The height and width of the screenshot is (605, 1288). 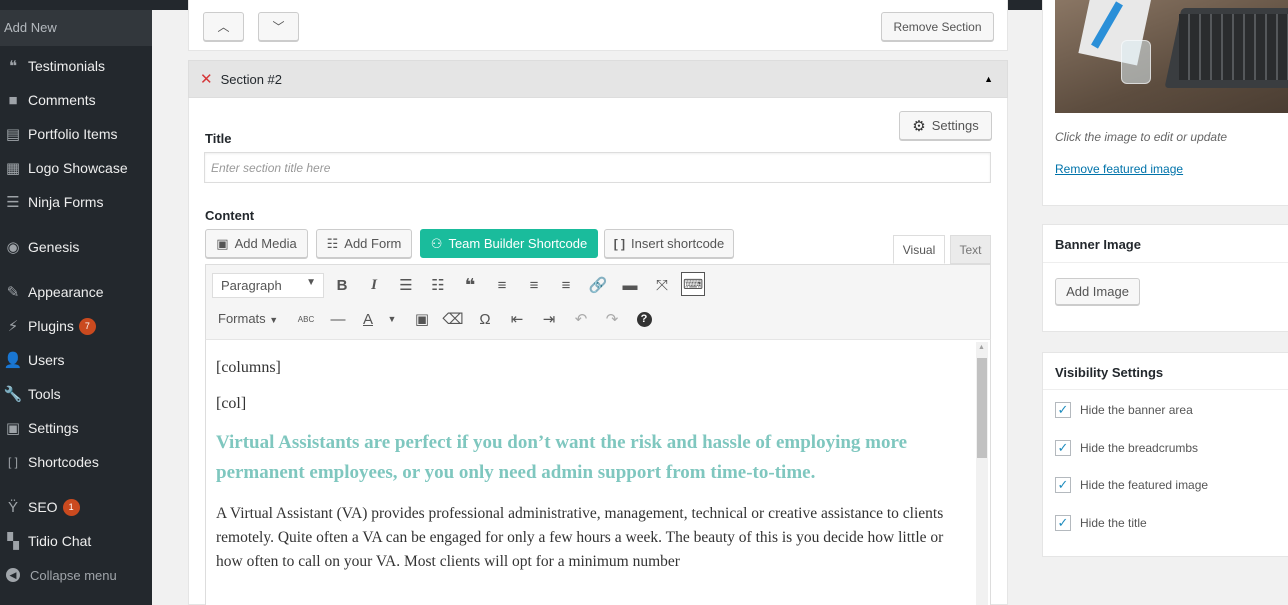 I want to click on sidebar-item-label: Appearance, so click(x=66, y=292).